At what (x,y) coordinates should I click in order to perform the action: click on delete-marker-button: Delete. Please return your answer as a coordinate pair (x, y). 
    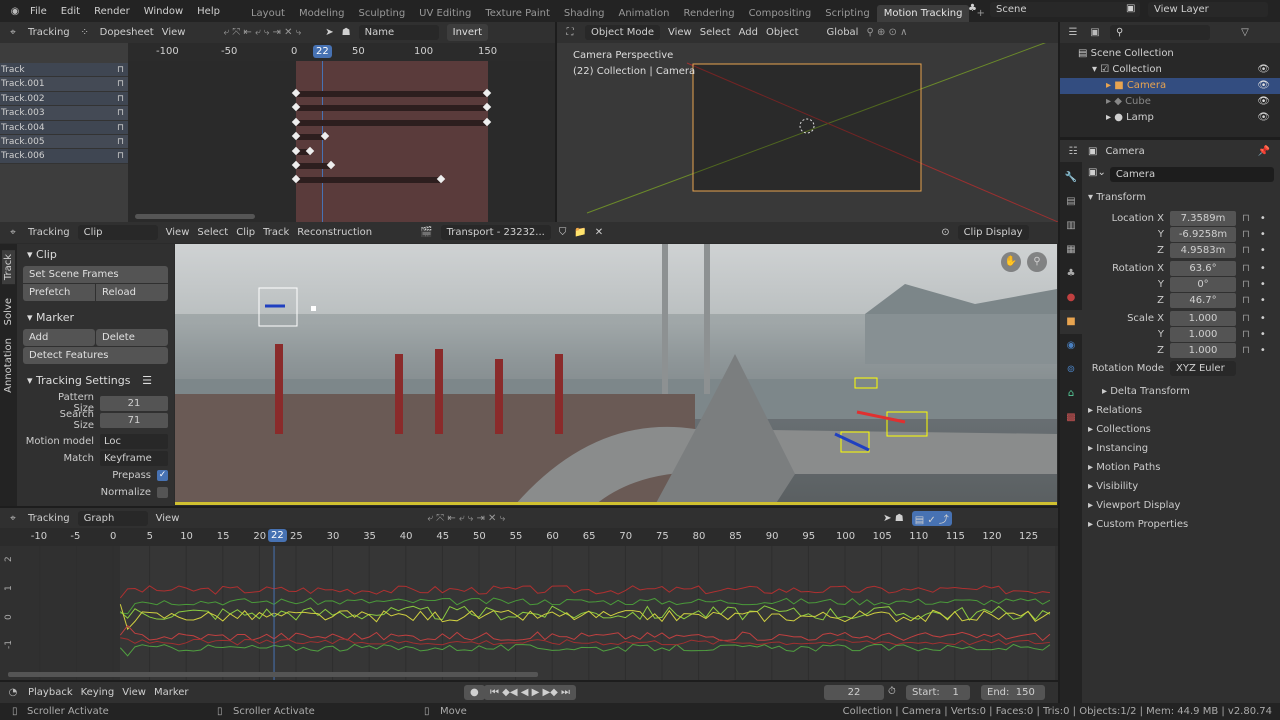
    Looking at the image, I should click on (132, 337).